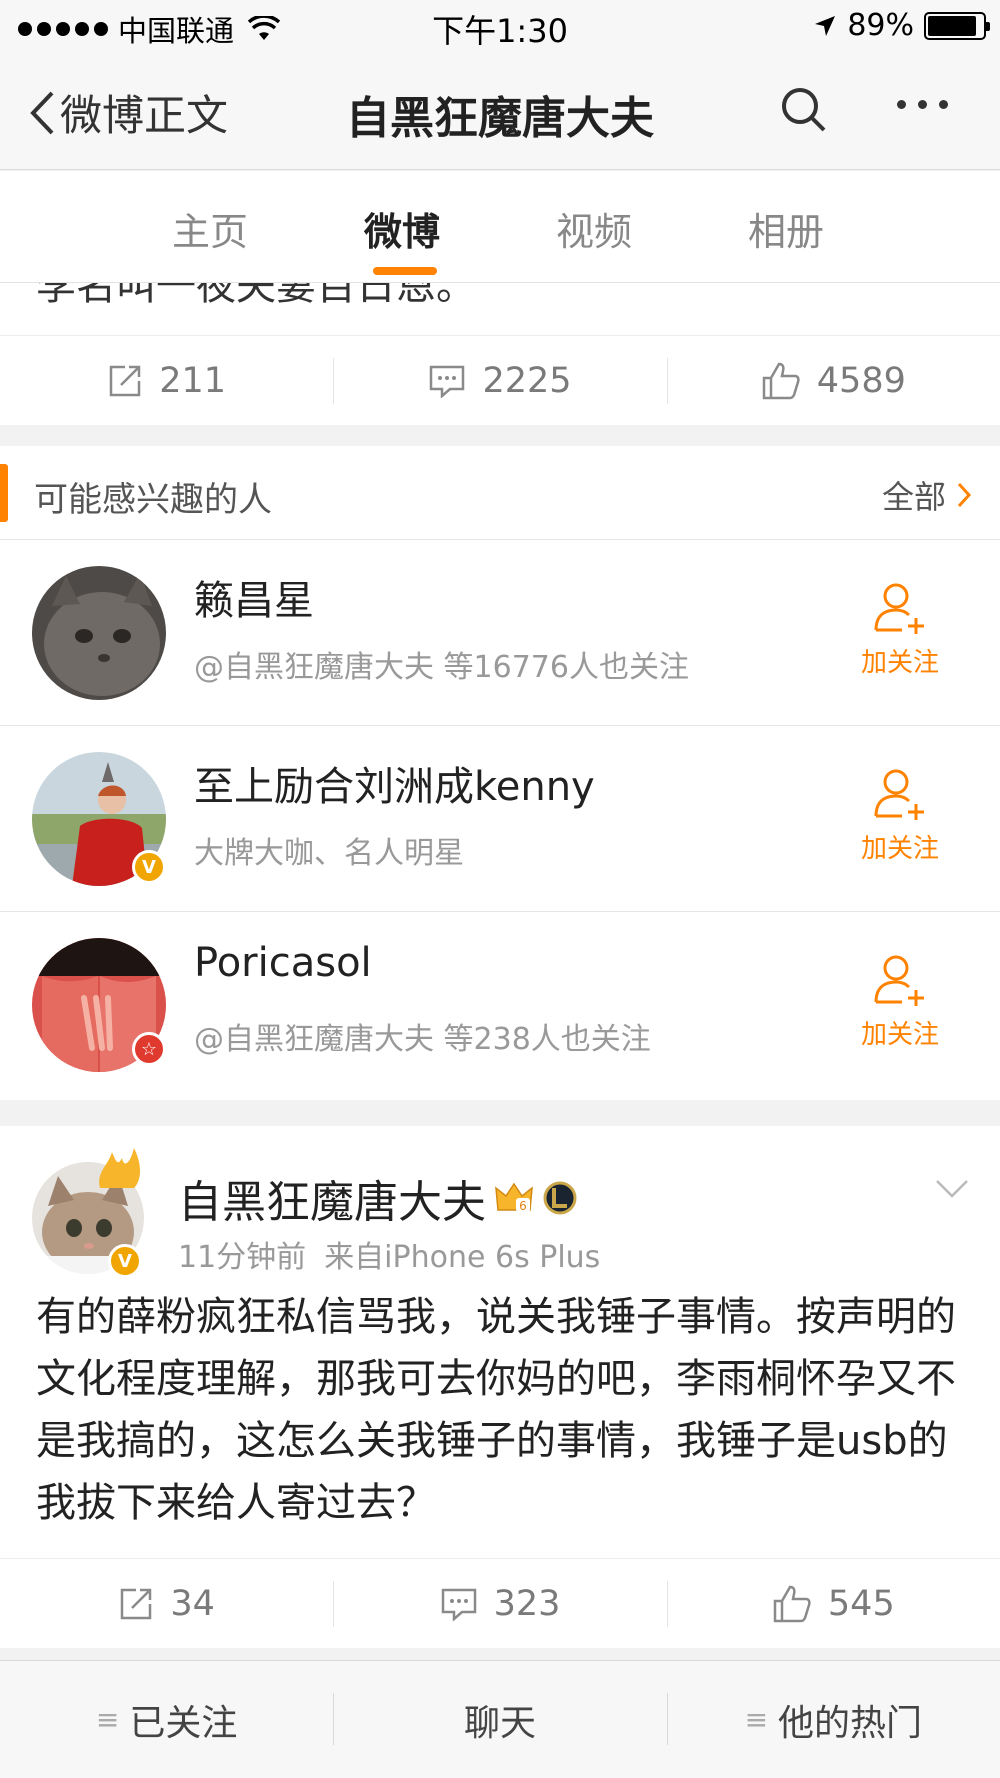 The image size is (1000, 1778). Describe the element at coordinates (4, 493) in the screenshot. I see `section-accent-bar` at that location.